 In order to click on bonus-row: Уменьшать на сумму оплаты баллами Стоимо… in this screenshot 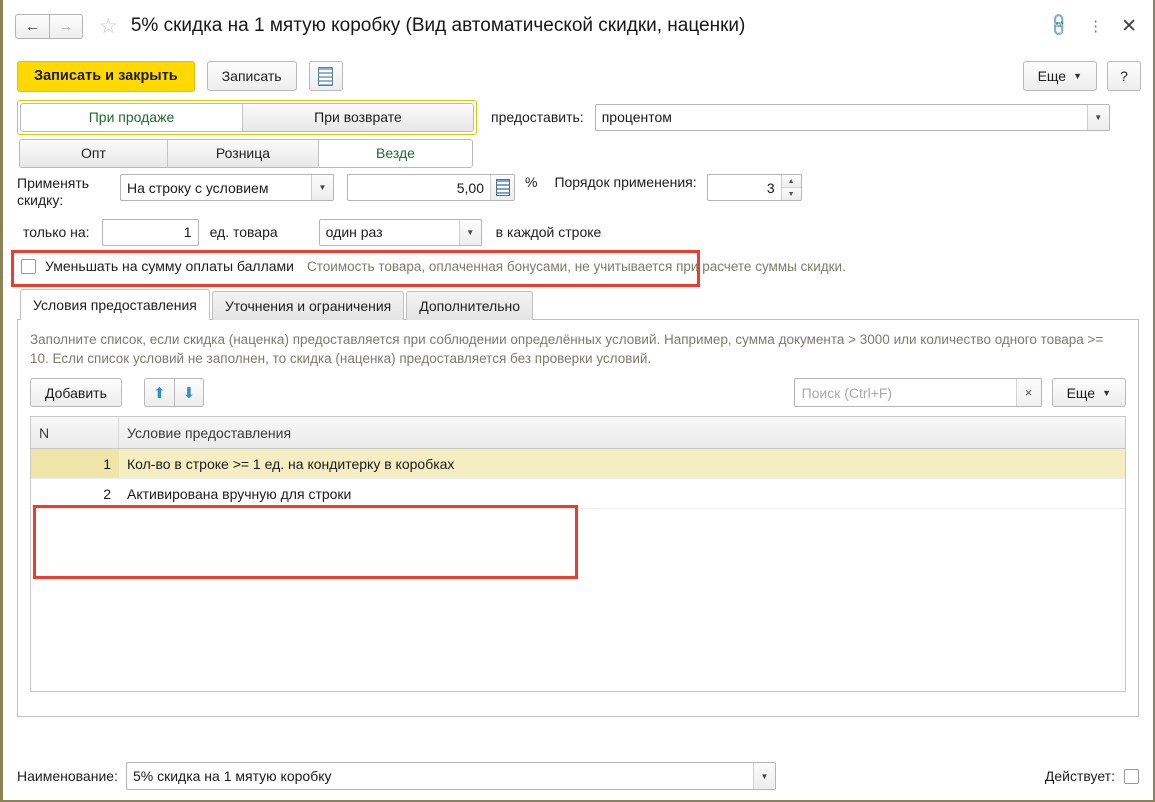, I will do `click(578, 266)`.